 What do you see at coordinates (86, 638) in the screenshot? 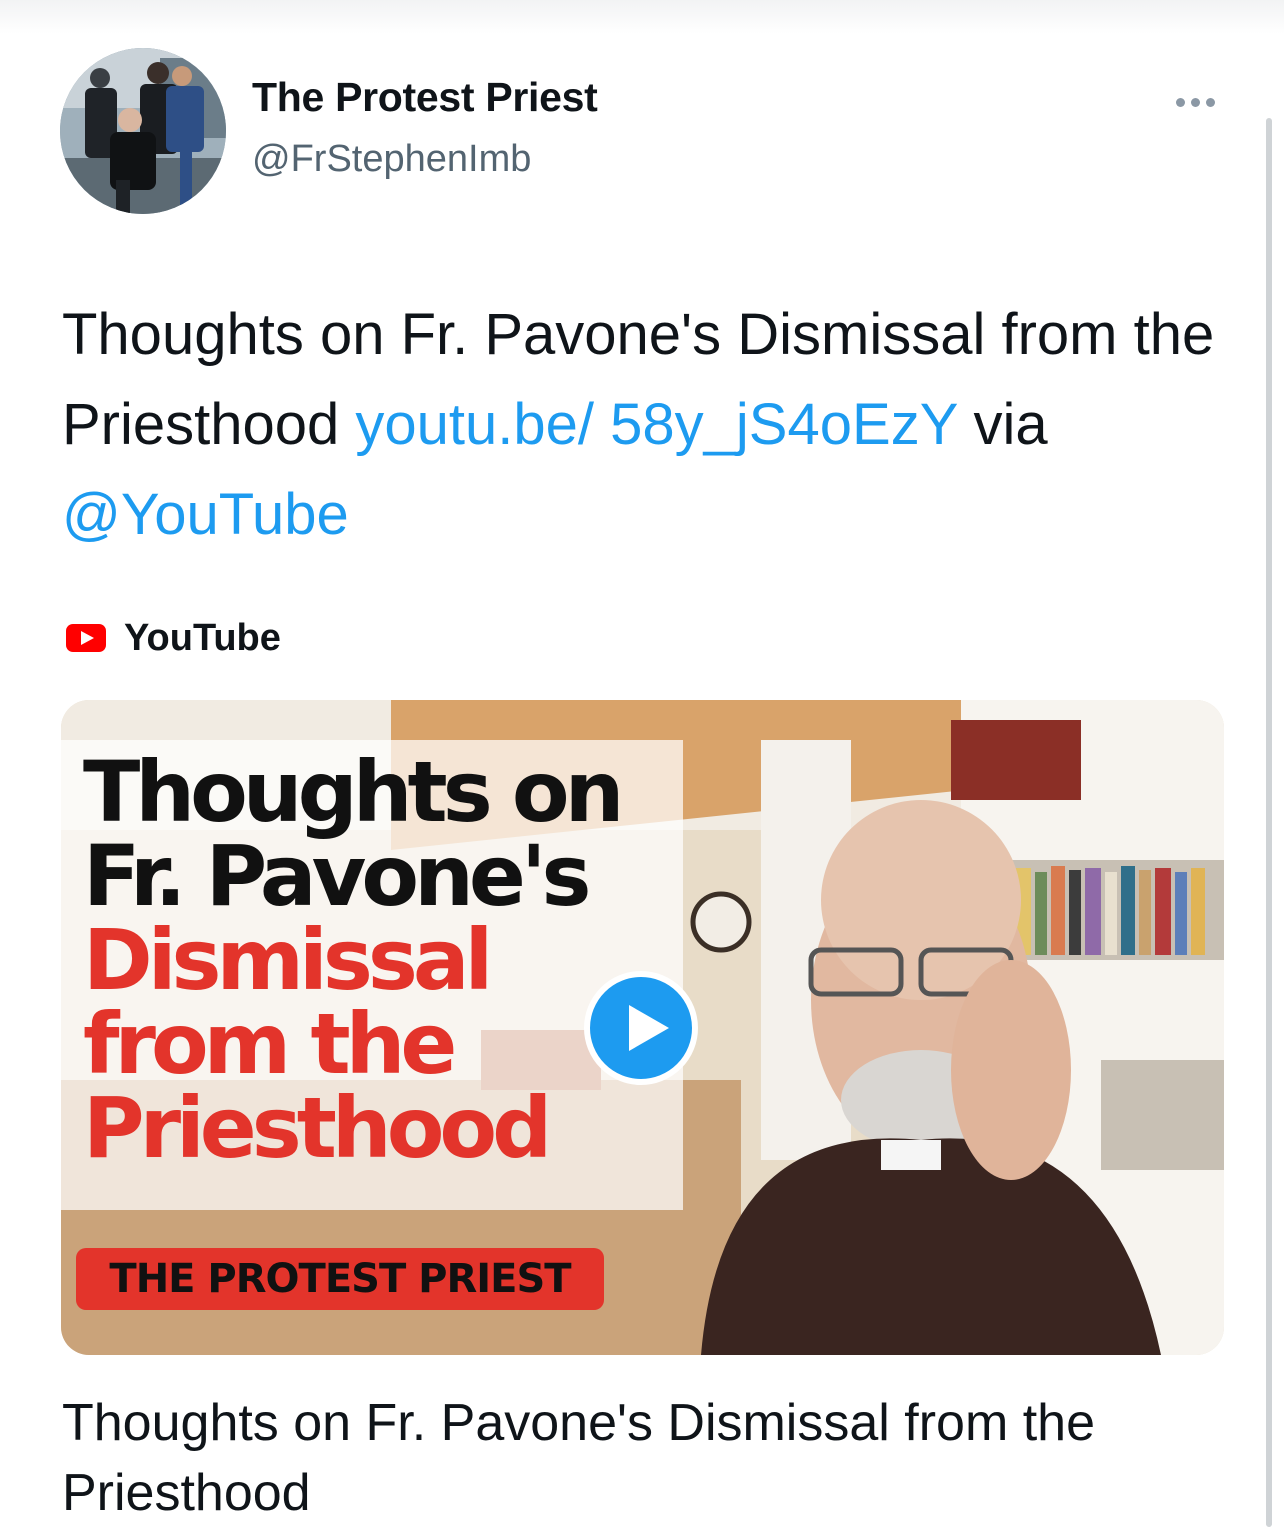
I see `youtube-icon` at bounding box center [86, 638].